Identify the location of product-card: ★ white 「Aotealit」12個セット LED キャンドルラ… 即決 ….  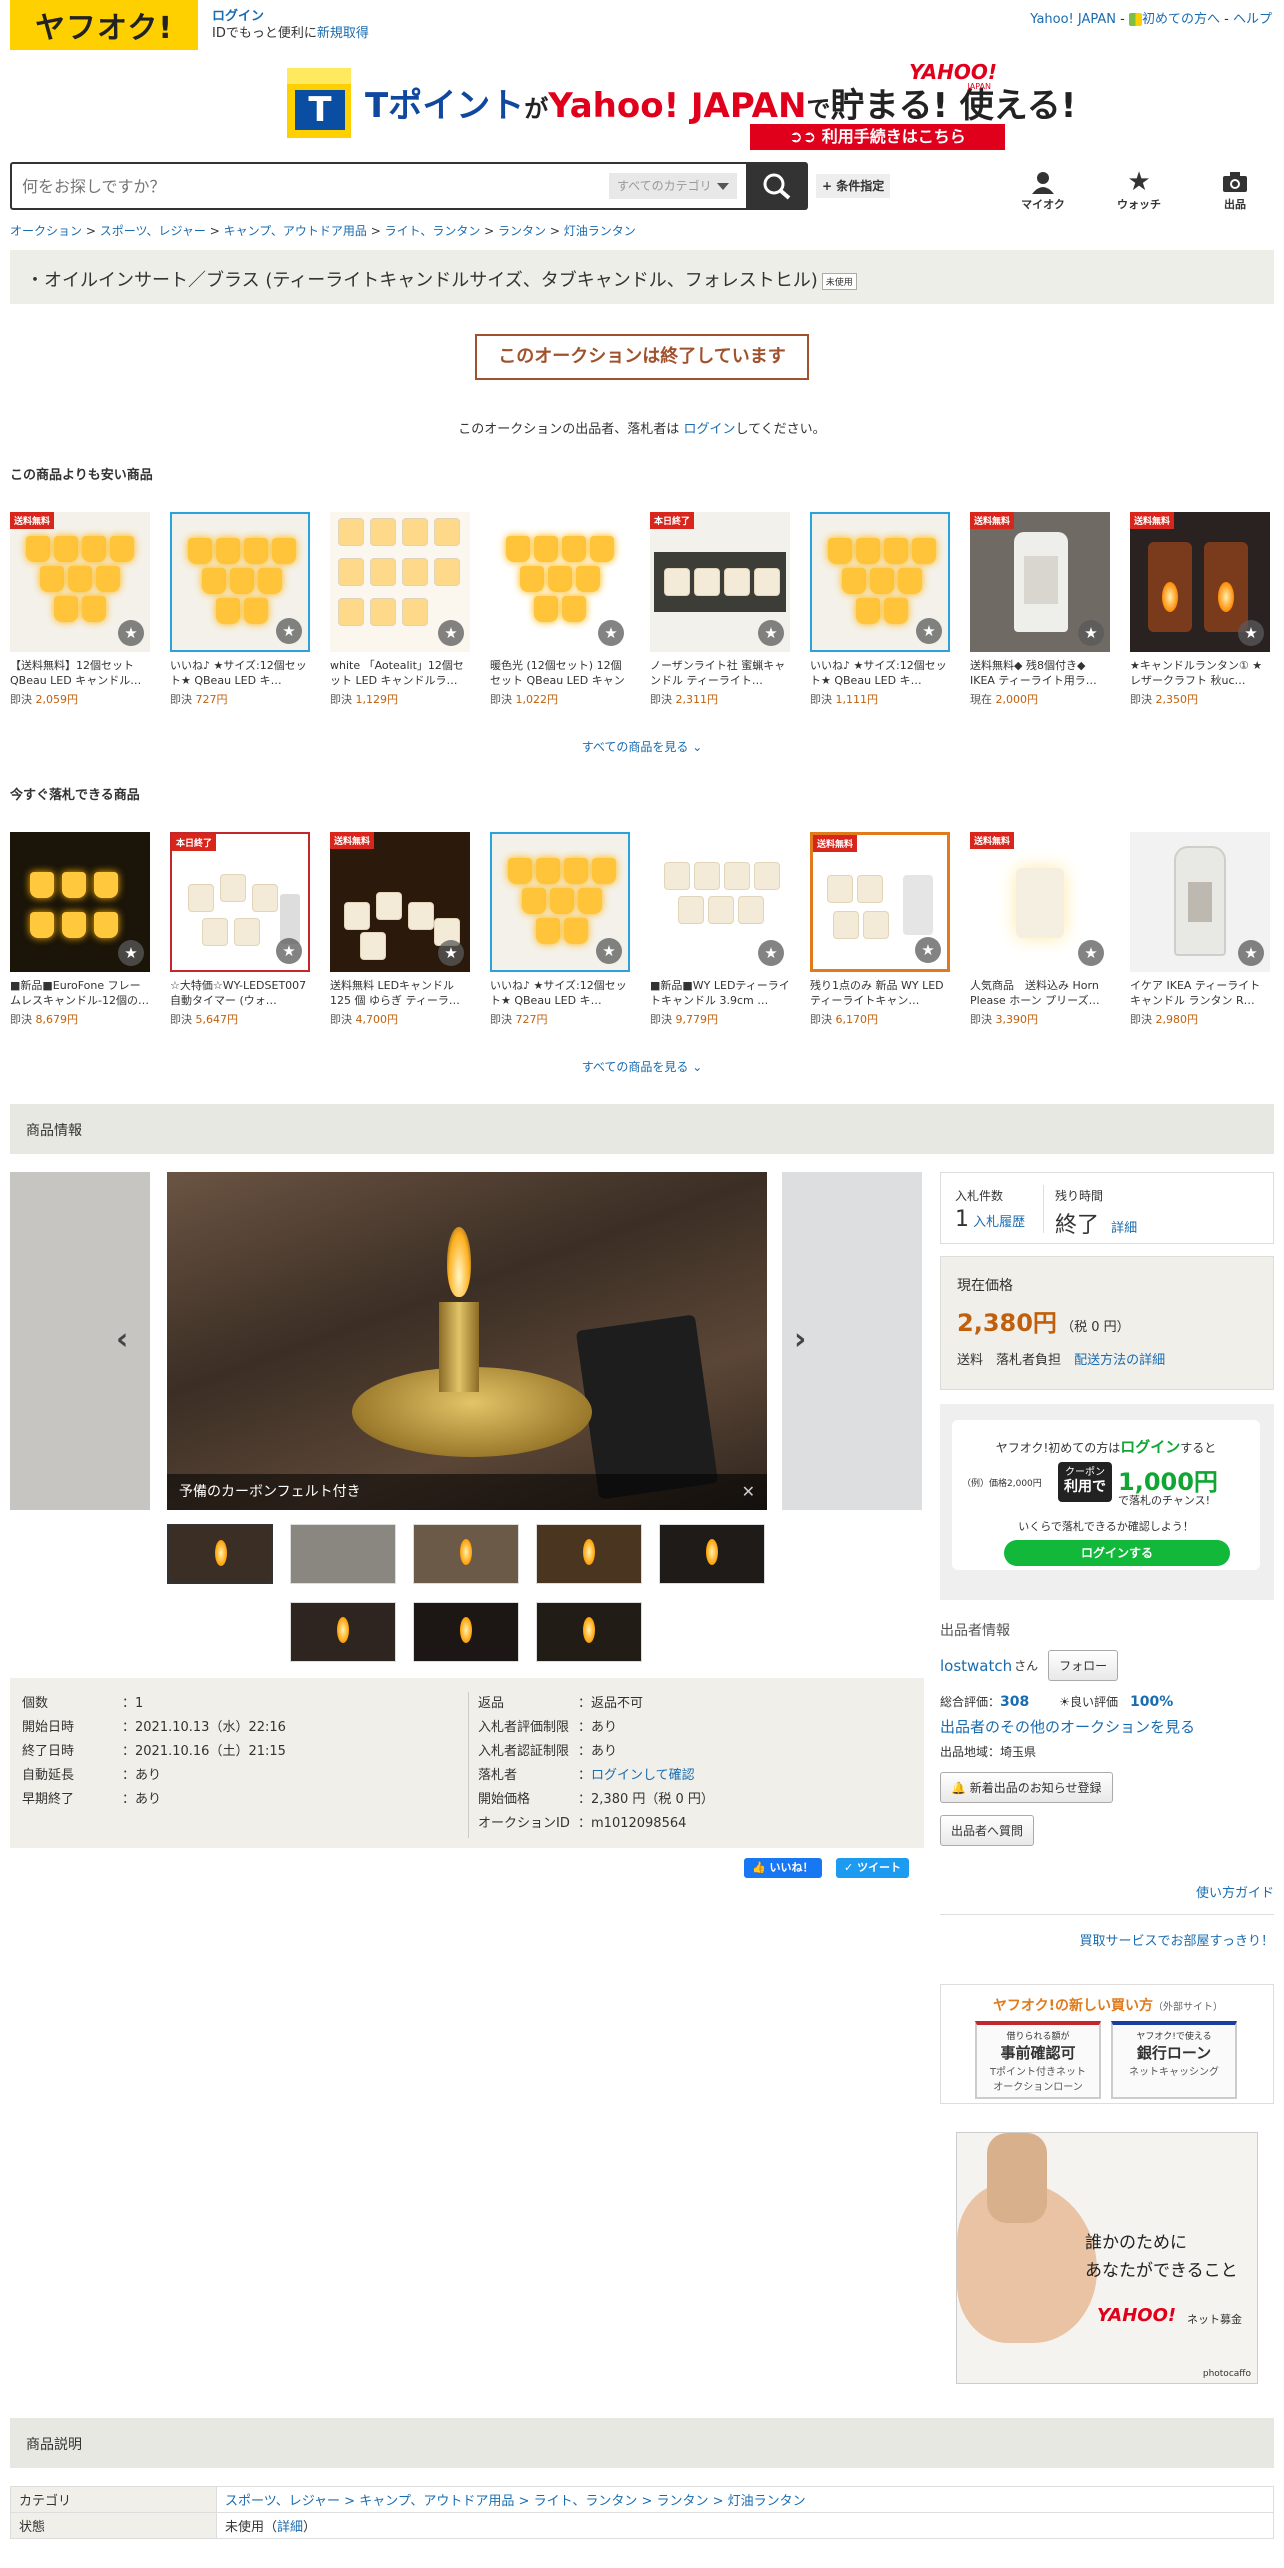
(400, 609).